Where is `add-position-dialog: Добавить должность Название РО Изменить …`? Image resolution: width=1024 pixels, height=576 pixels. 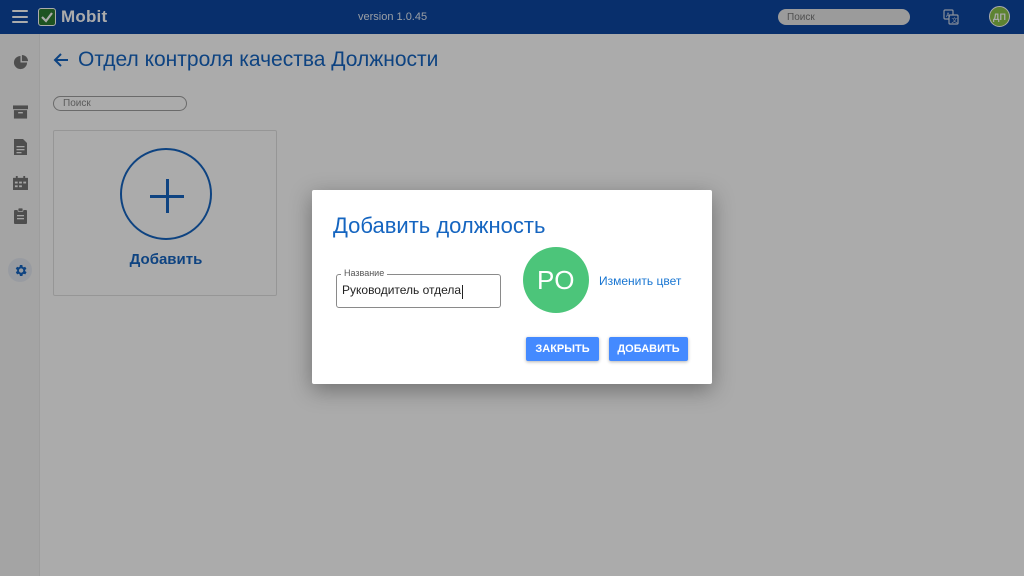 add-position-dialog: Добавить должность Название РО Изменить … is located at coordinates (512, 287).